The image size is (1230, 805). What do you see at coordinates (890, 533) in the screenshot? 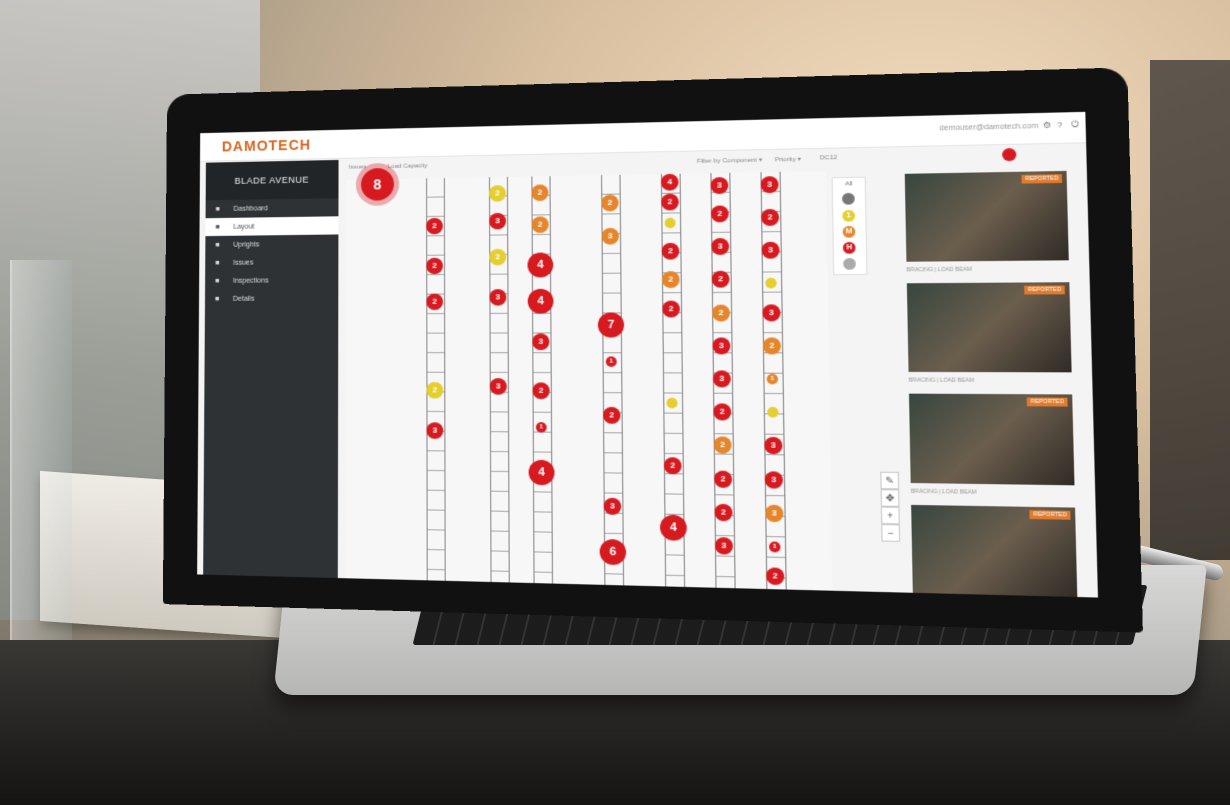
I see `zoom-out-icon: −` at bounding box center [890, 533].